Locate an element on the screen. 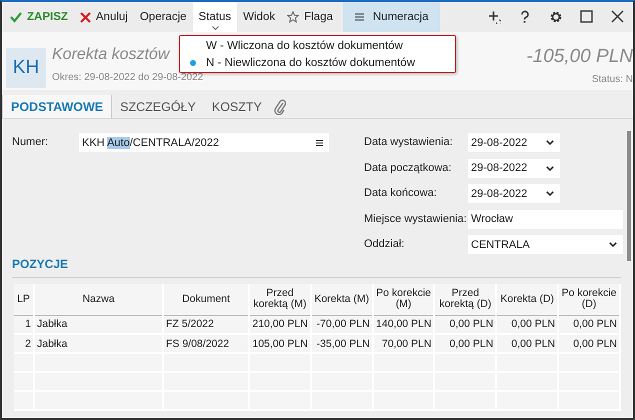  star-icon is located at coordinates (293, 17).